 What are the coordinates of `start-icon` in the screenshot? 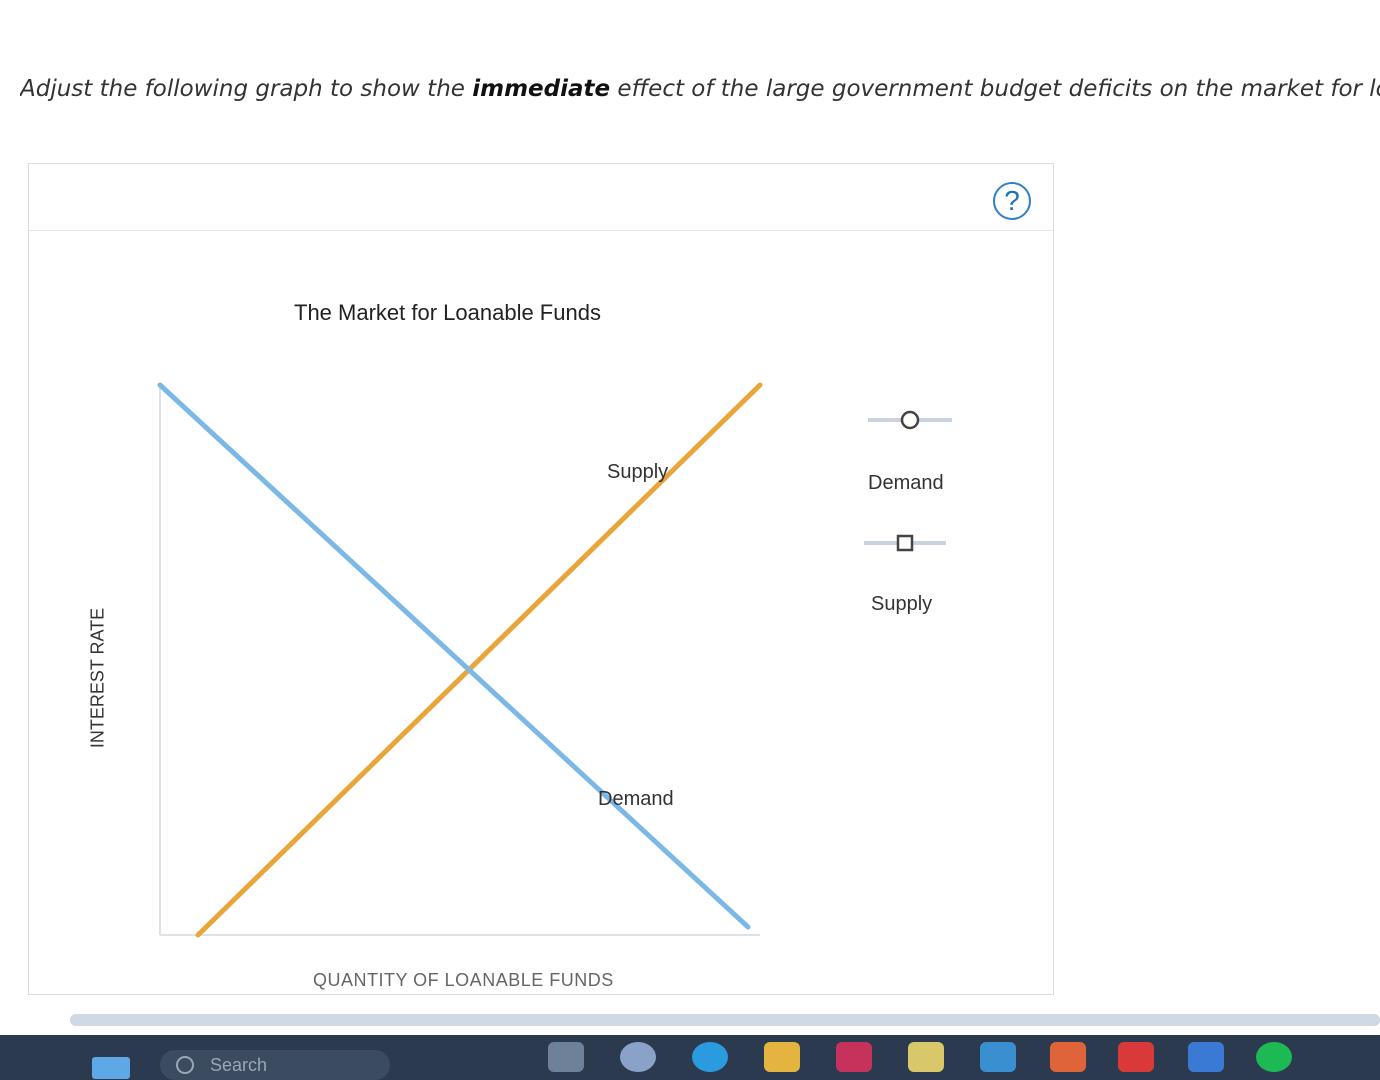 It's located at (111, 1068).